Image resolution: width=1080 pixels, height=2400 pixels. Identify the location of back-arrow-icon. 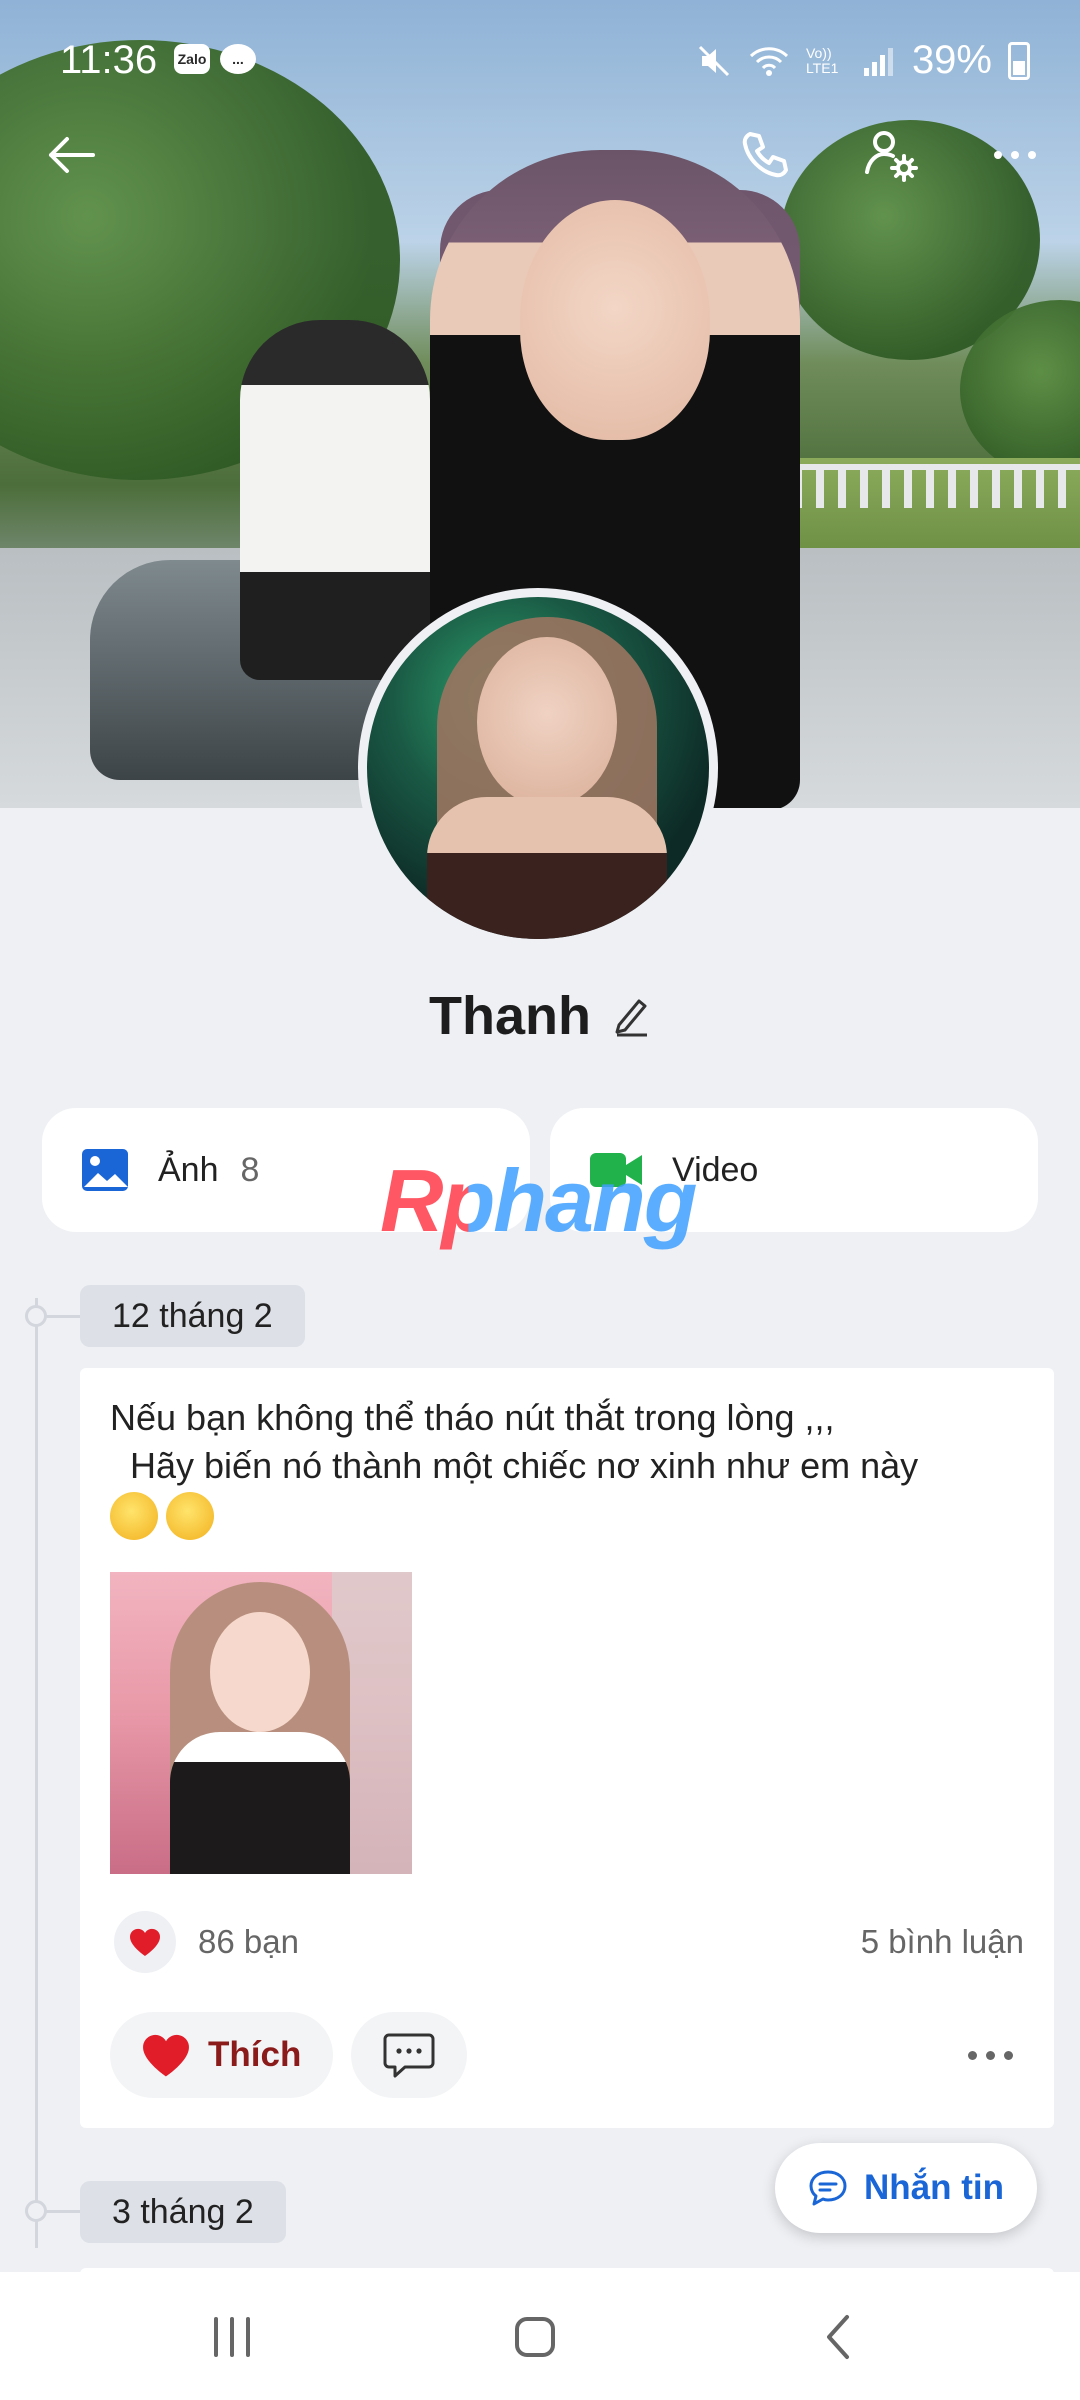
(72, 155).